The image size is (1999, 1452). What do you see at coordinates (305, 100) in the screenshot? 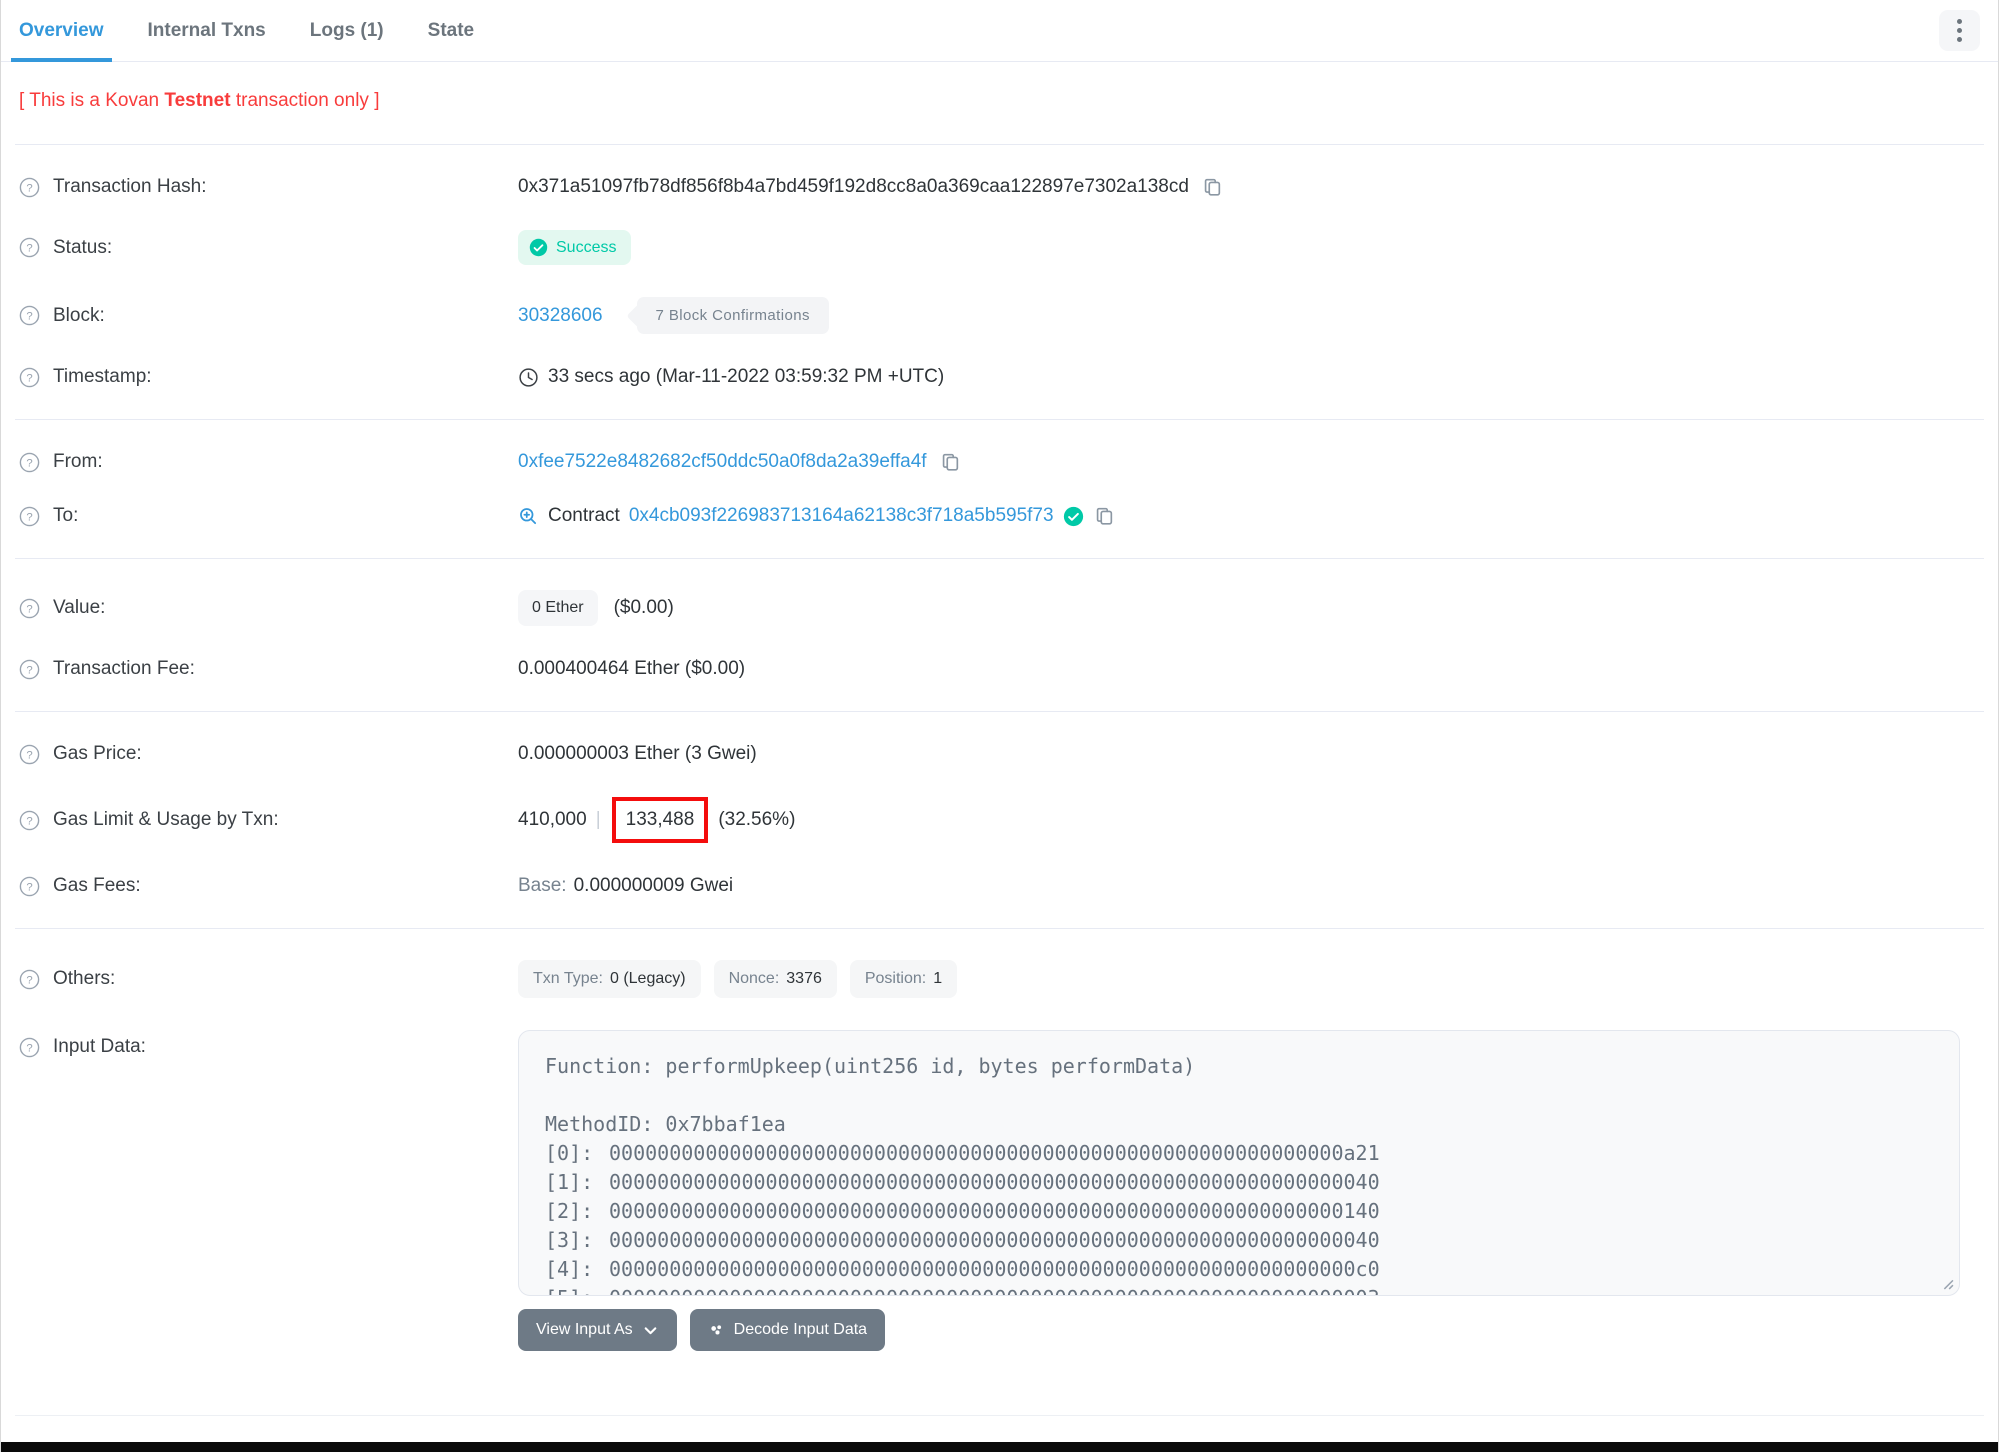
I see `notice-suffix: transaction only ]` at bounding box center [305, 100].